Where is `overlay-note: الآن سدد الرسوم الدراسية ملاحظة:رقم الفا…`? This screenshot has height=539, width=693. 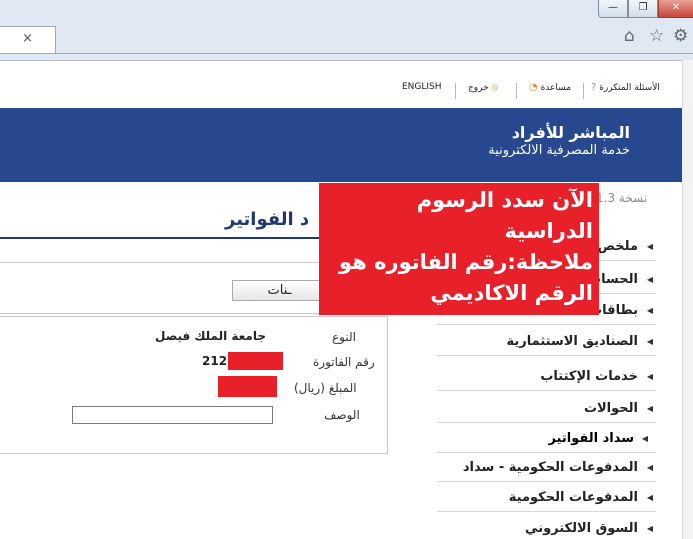
overlay-note: الآن سدد الرسوم الدراسية ملاحظة:رقم الفا… is located at coordinates (459, 249).